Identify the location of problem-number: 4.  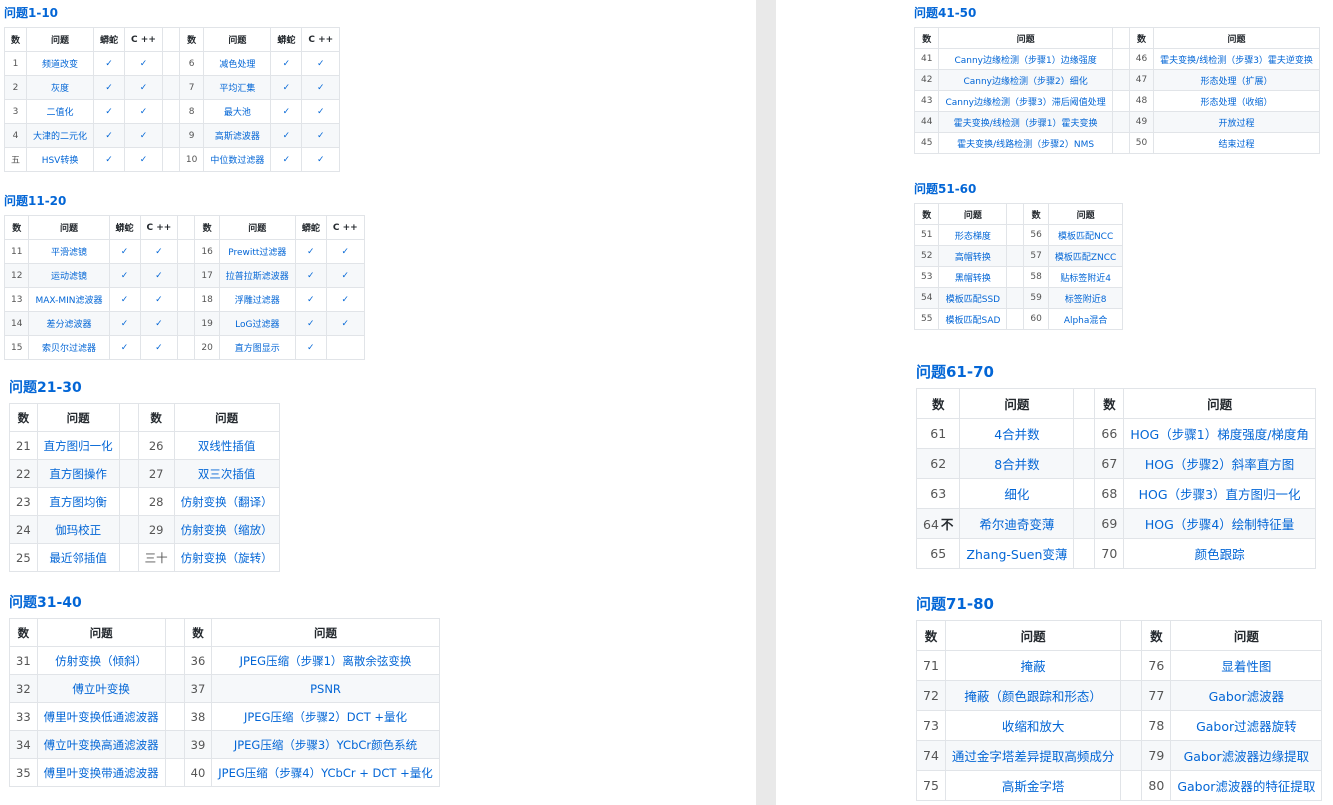
(15, 135).